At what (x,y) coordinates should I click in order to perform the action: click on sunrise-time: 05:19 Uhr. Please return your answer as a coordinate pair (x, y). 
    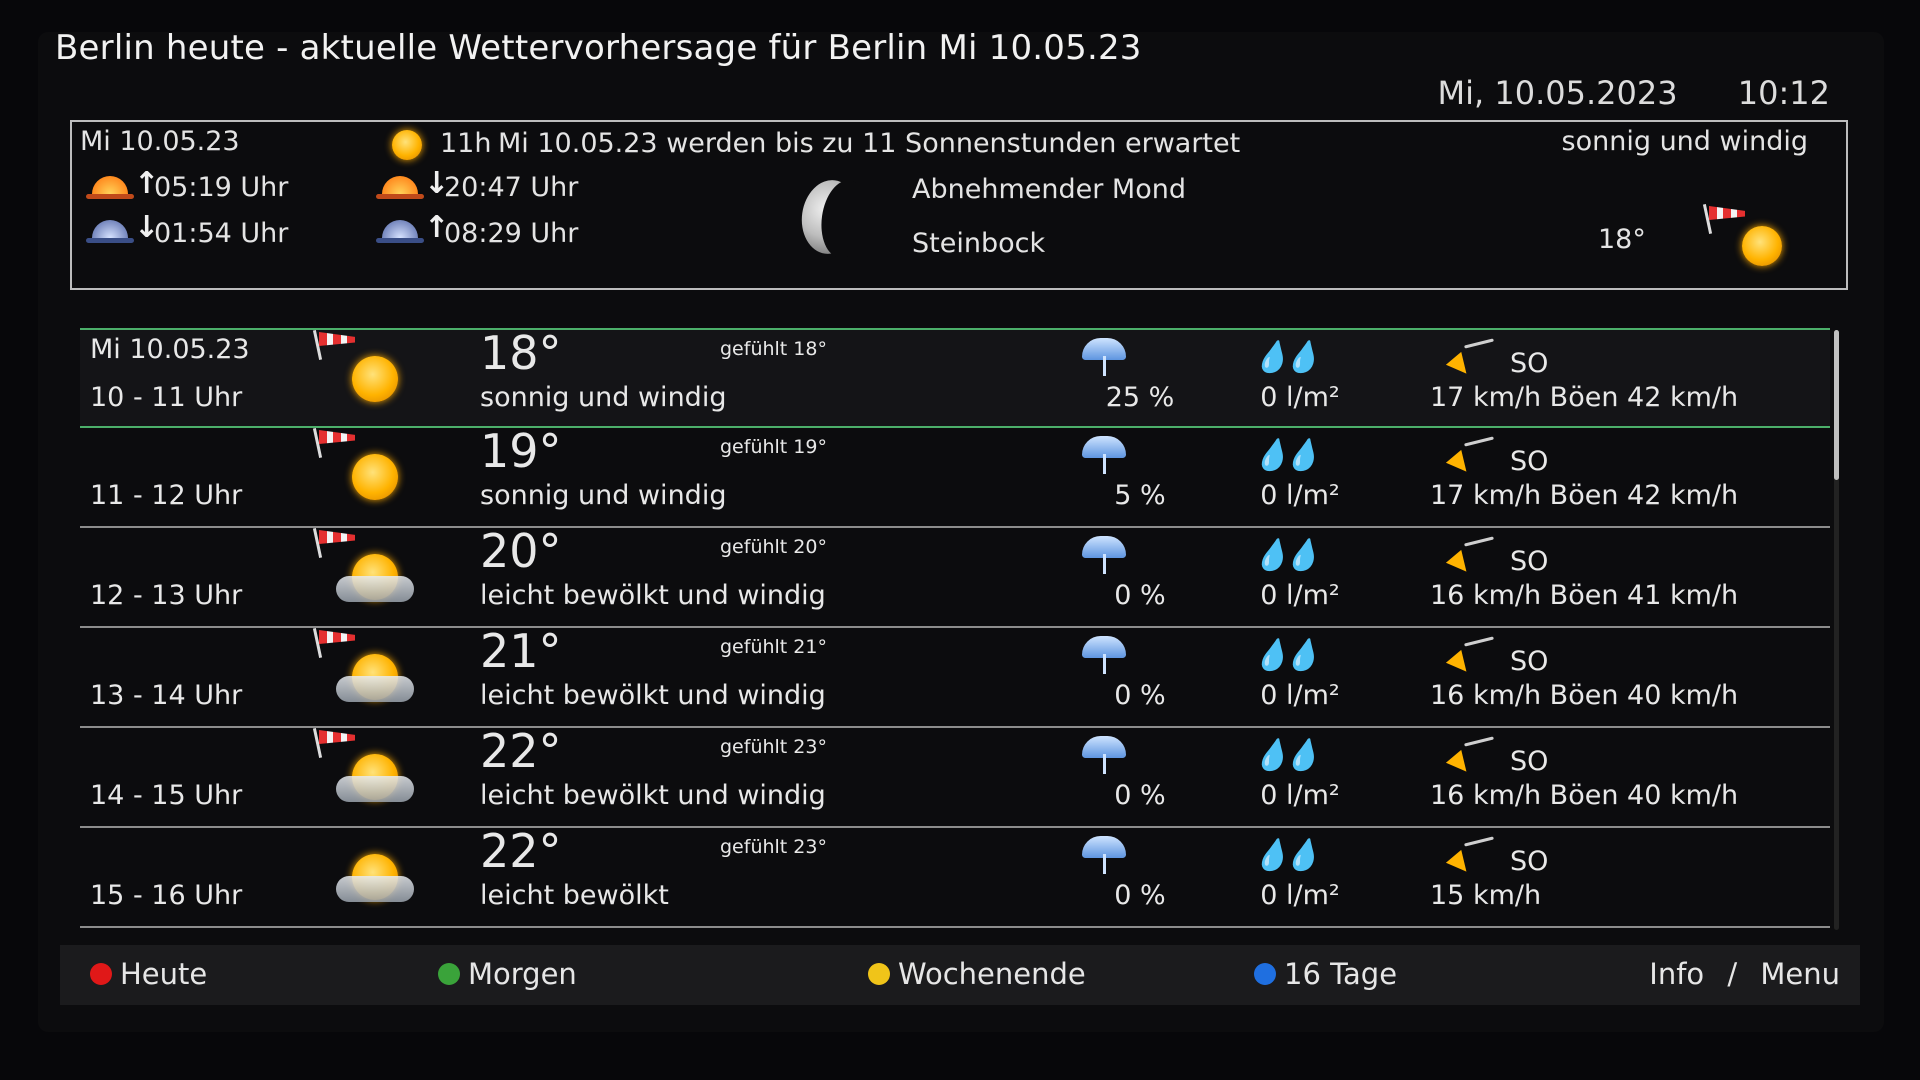
    Looking at the image, I should click on (221, 187).